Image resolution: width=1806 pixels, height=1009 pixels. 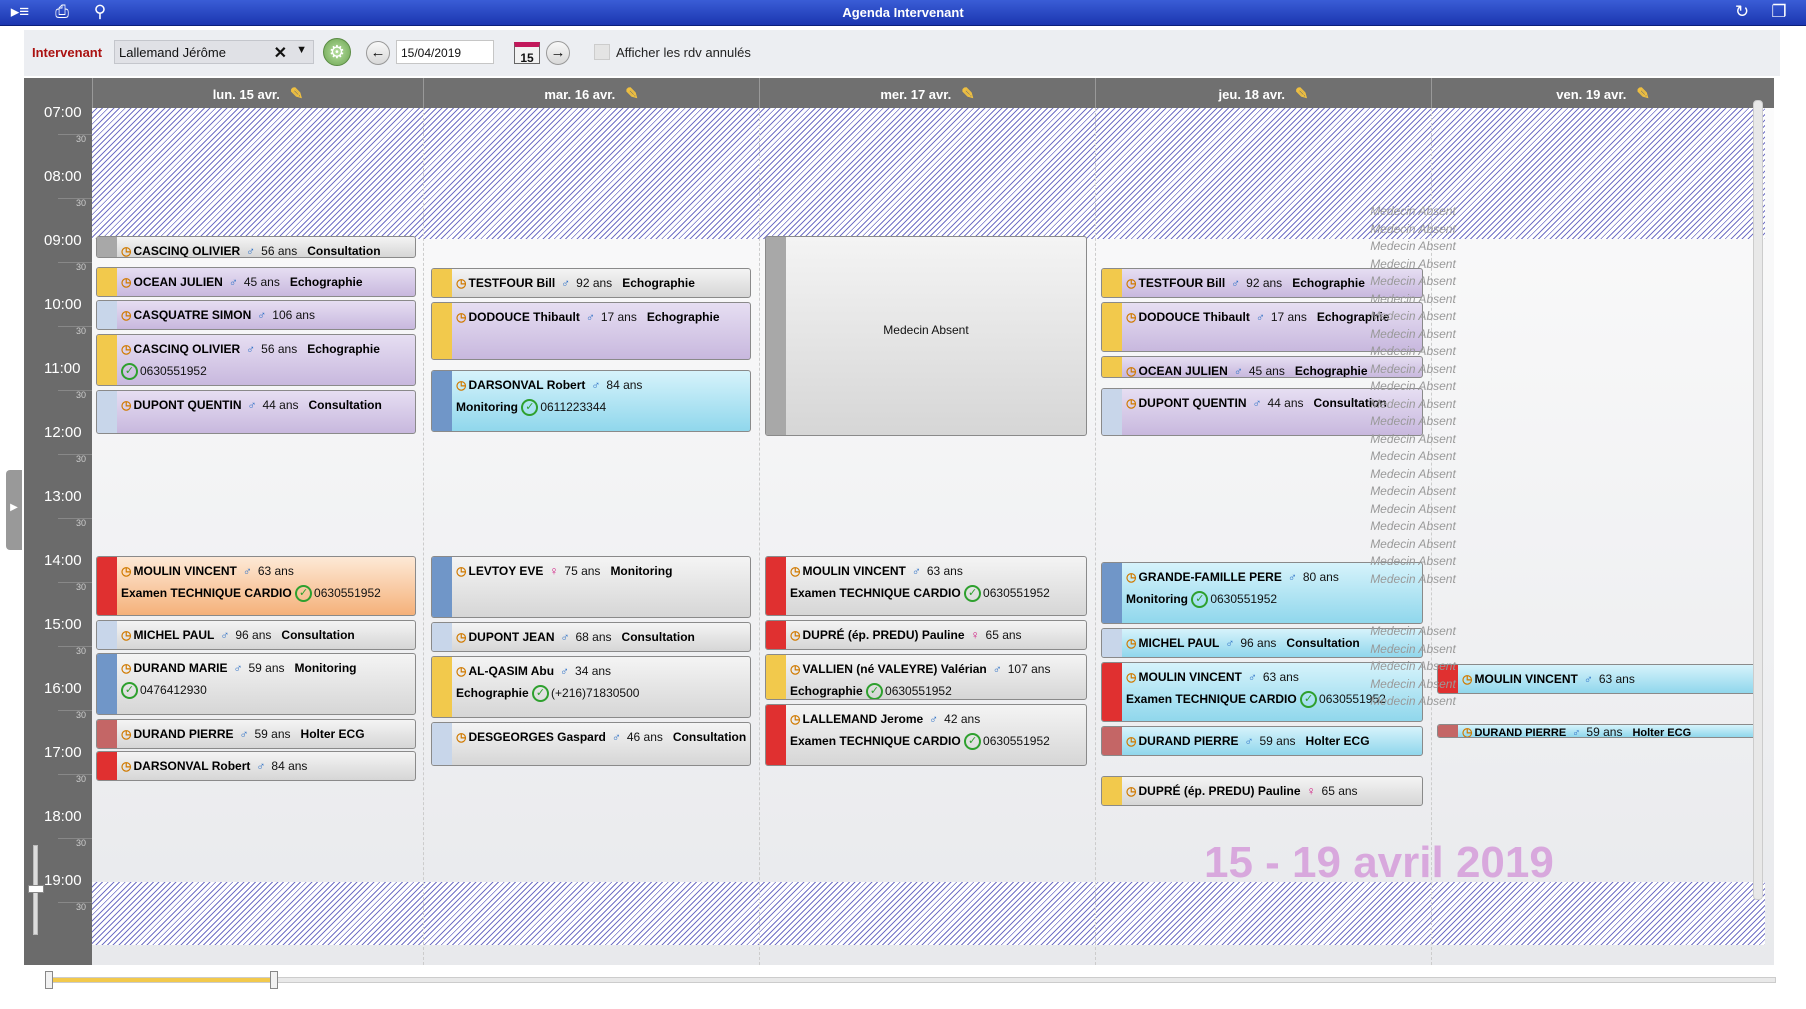 What do you see at coordinates (173, 690) in the screenshot?
I see `phone-number: 0476412930` at bounding box center [173, 690].